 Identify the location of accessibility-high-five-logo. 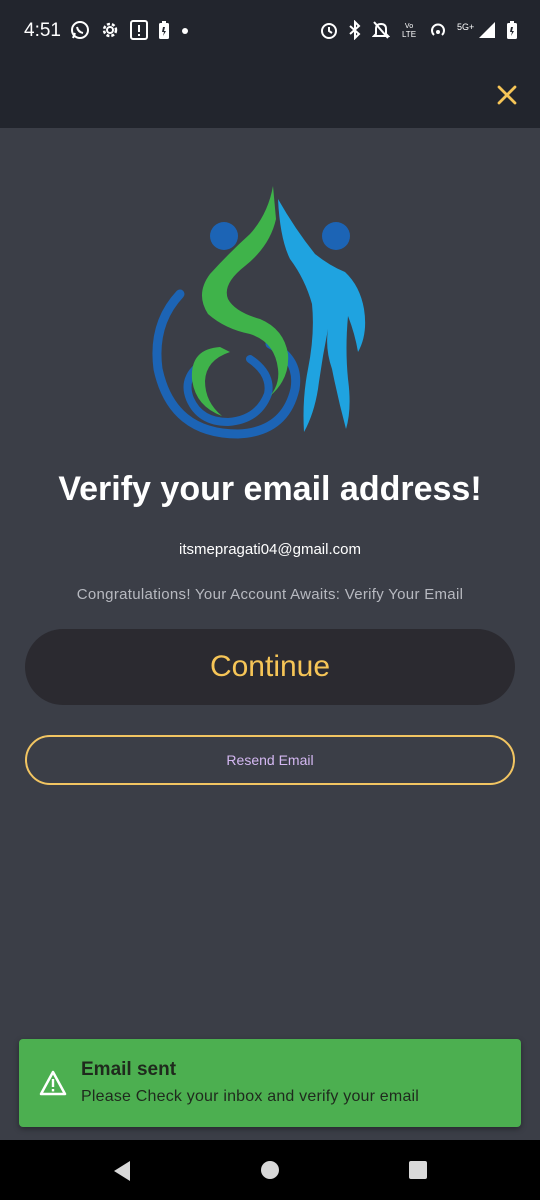
(259, 312).